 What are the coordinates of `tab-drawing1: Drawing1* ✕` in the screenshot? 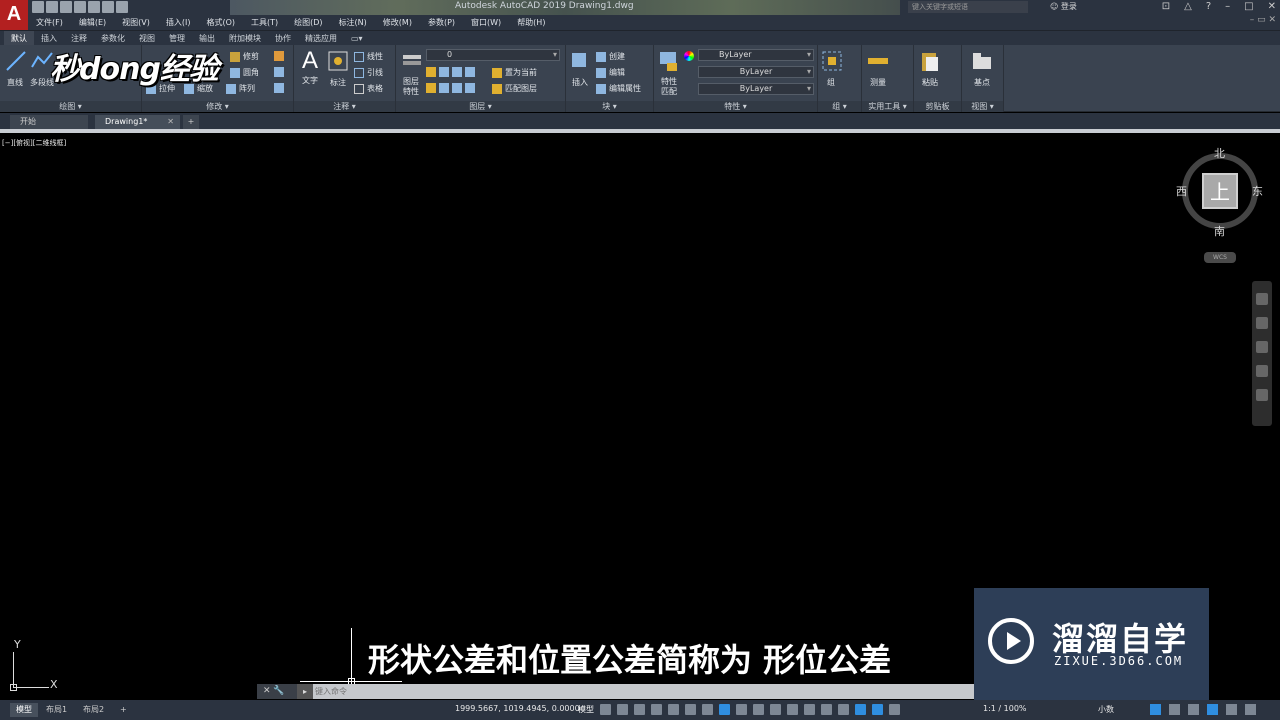 It's located at (137, 122).